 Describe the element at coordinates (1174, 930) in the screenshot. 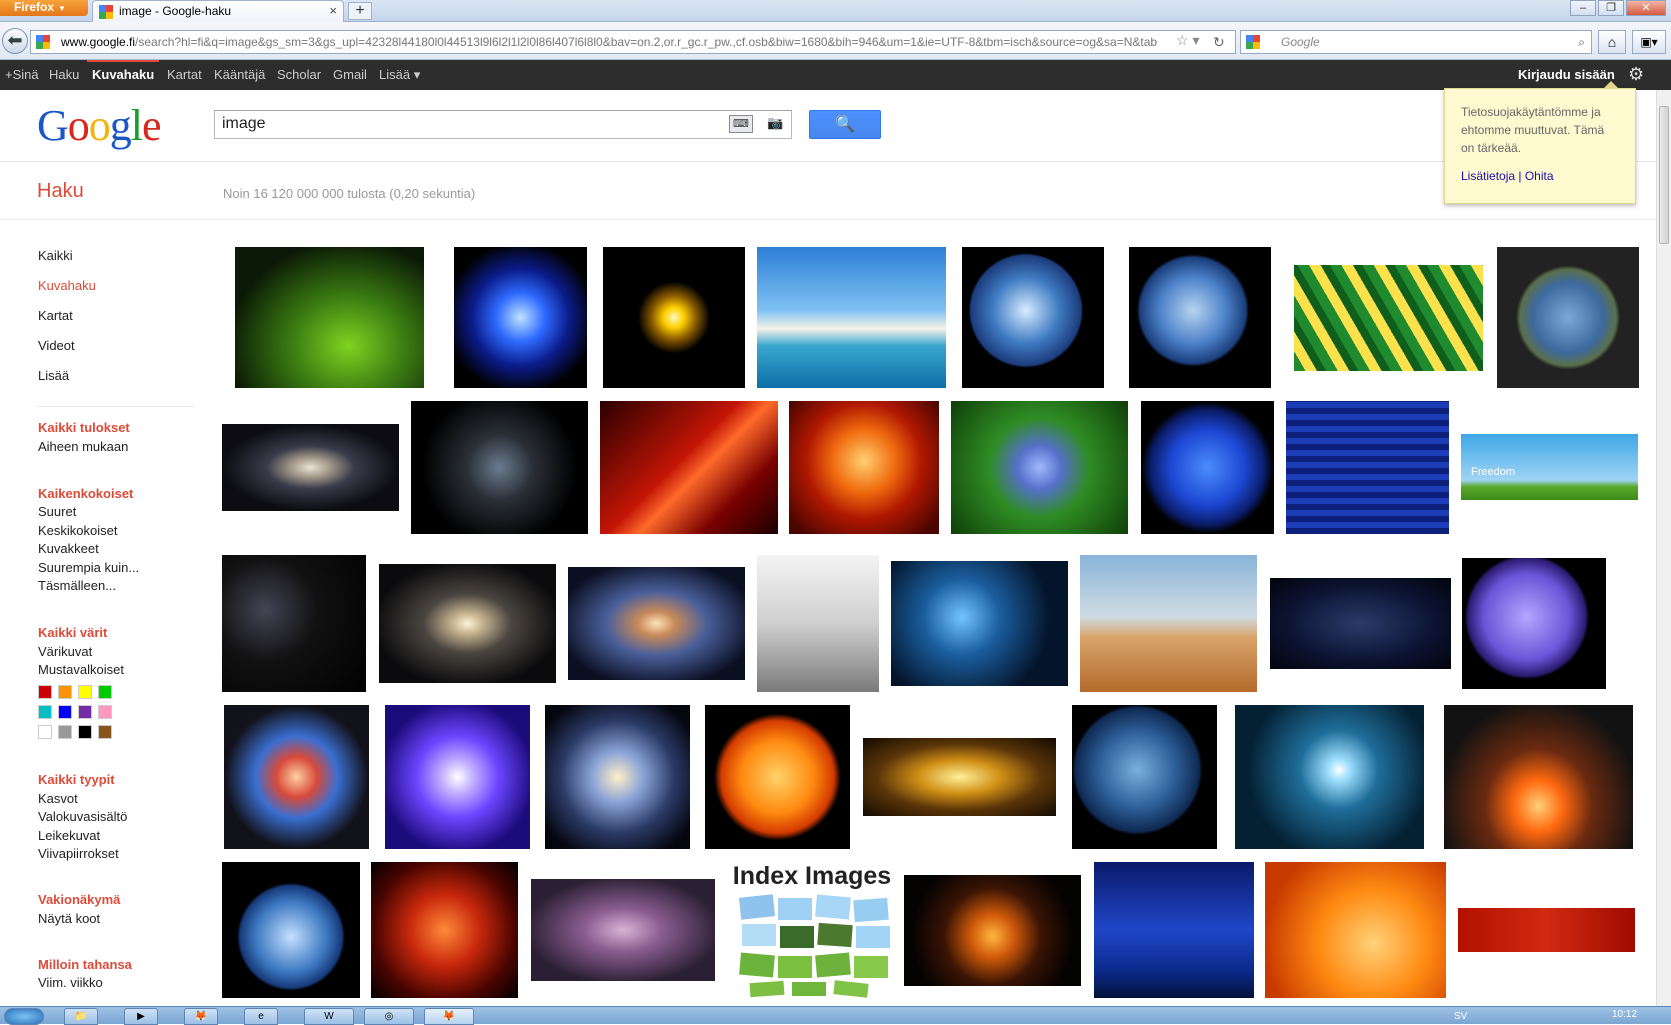

I see `image-result-eagle` at that location.